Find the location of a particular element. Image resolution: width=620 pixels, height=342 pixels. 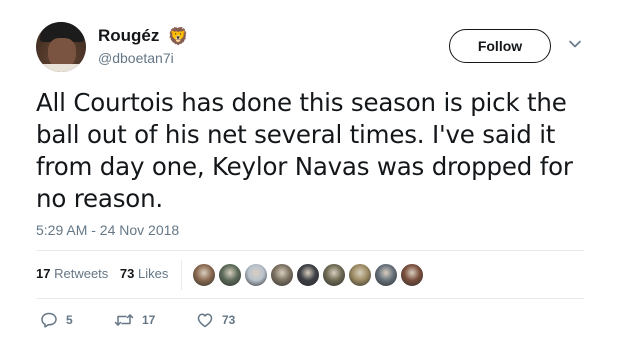

like-button: 73 is located at coordinates (226, 320).